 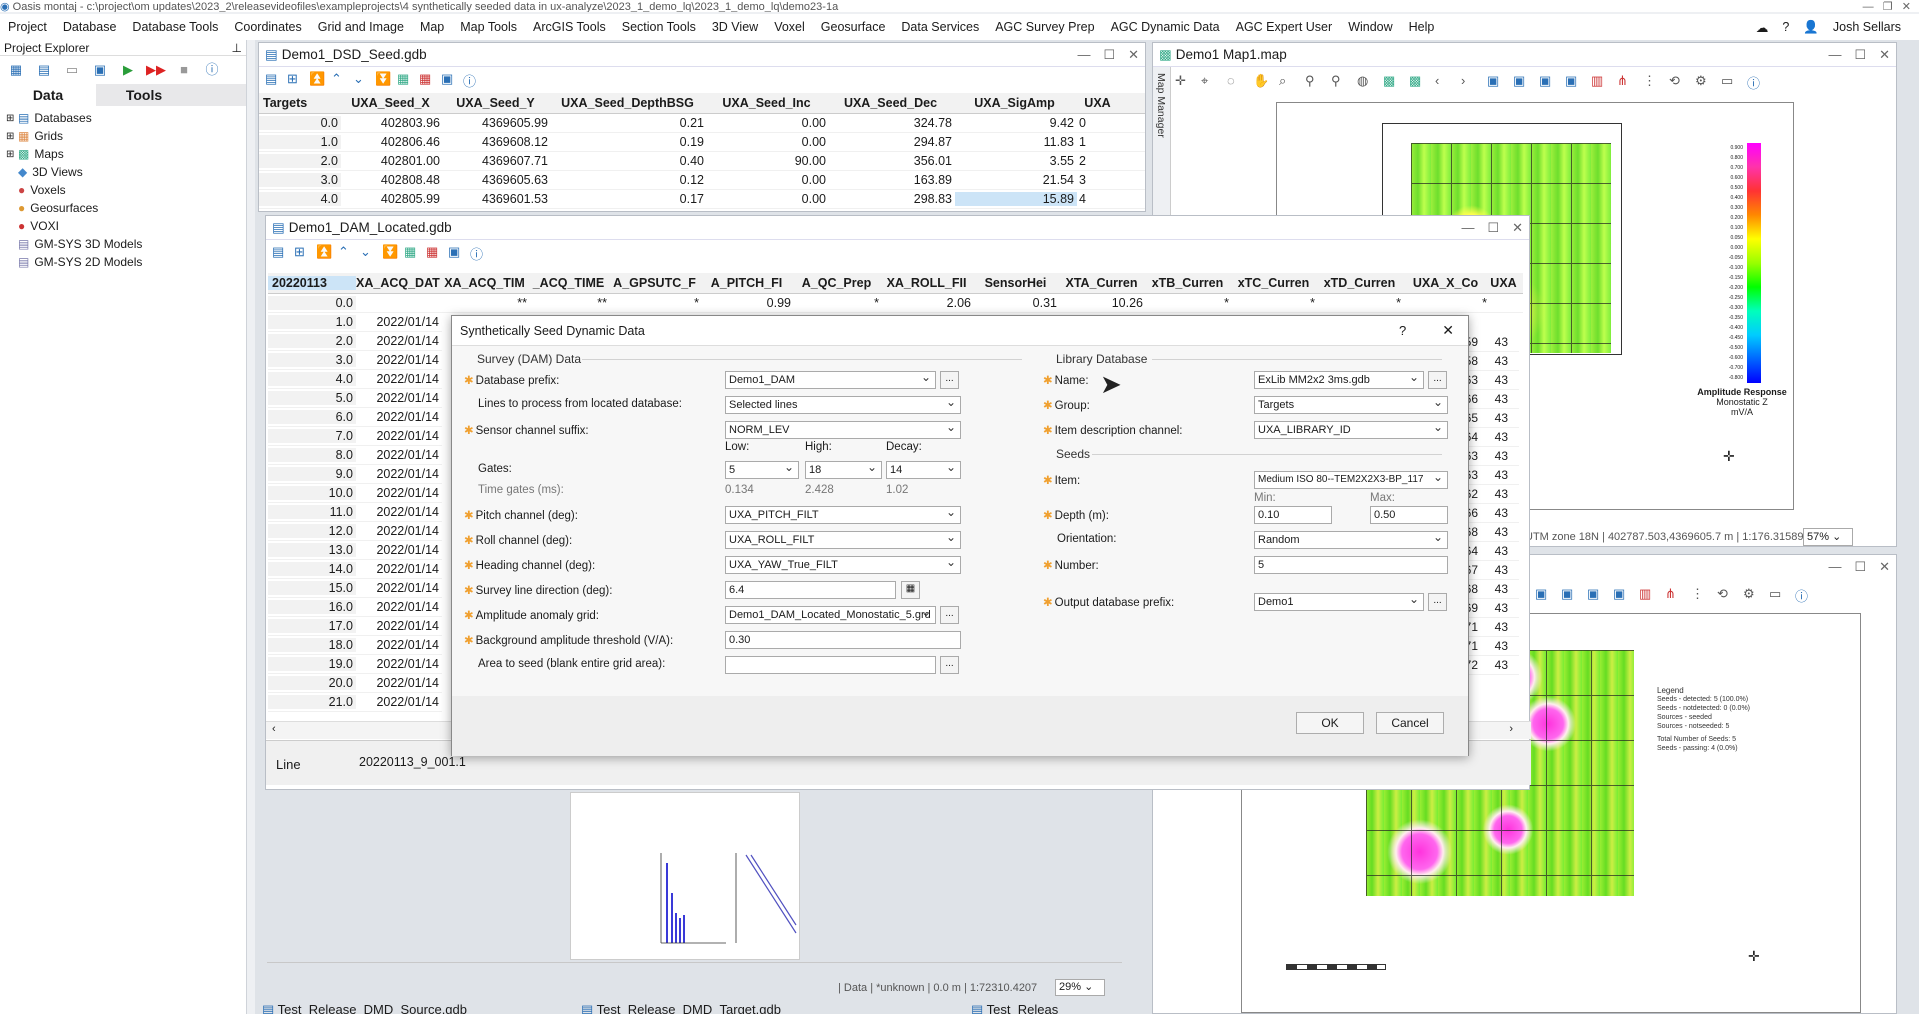 What do you see at coordinates (1099, 103) in the screenshot?
I see `column-header: UXA` at bounding box center [1099, 103].